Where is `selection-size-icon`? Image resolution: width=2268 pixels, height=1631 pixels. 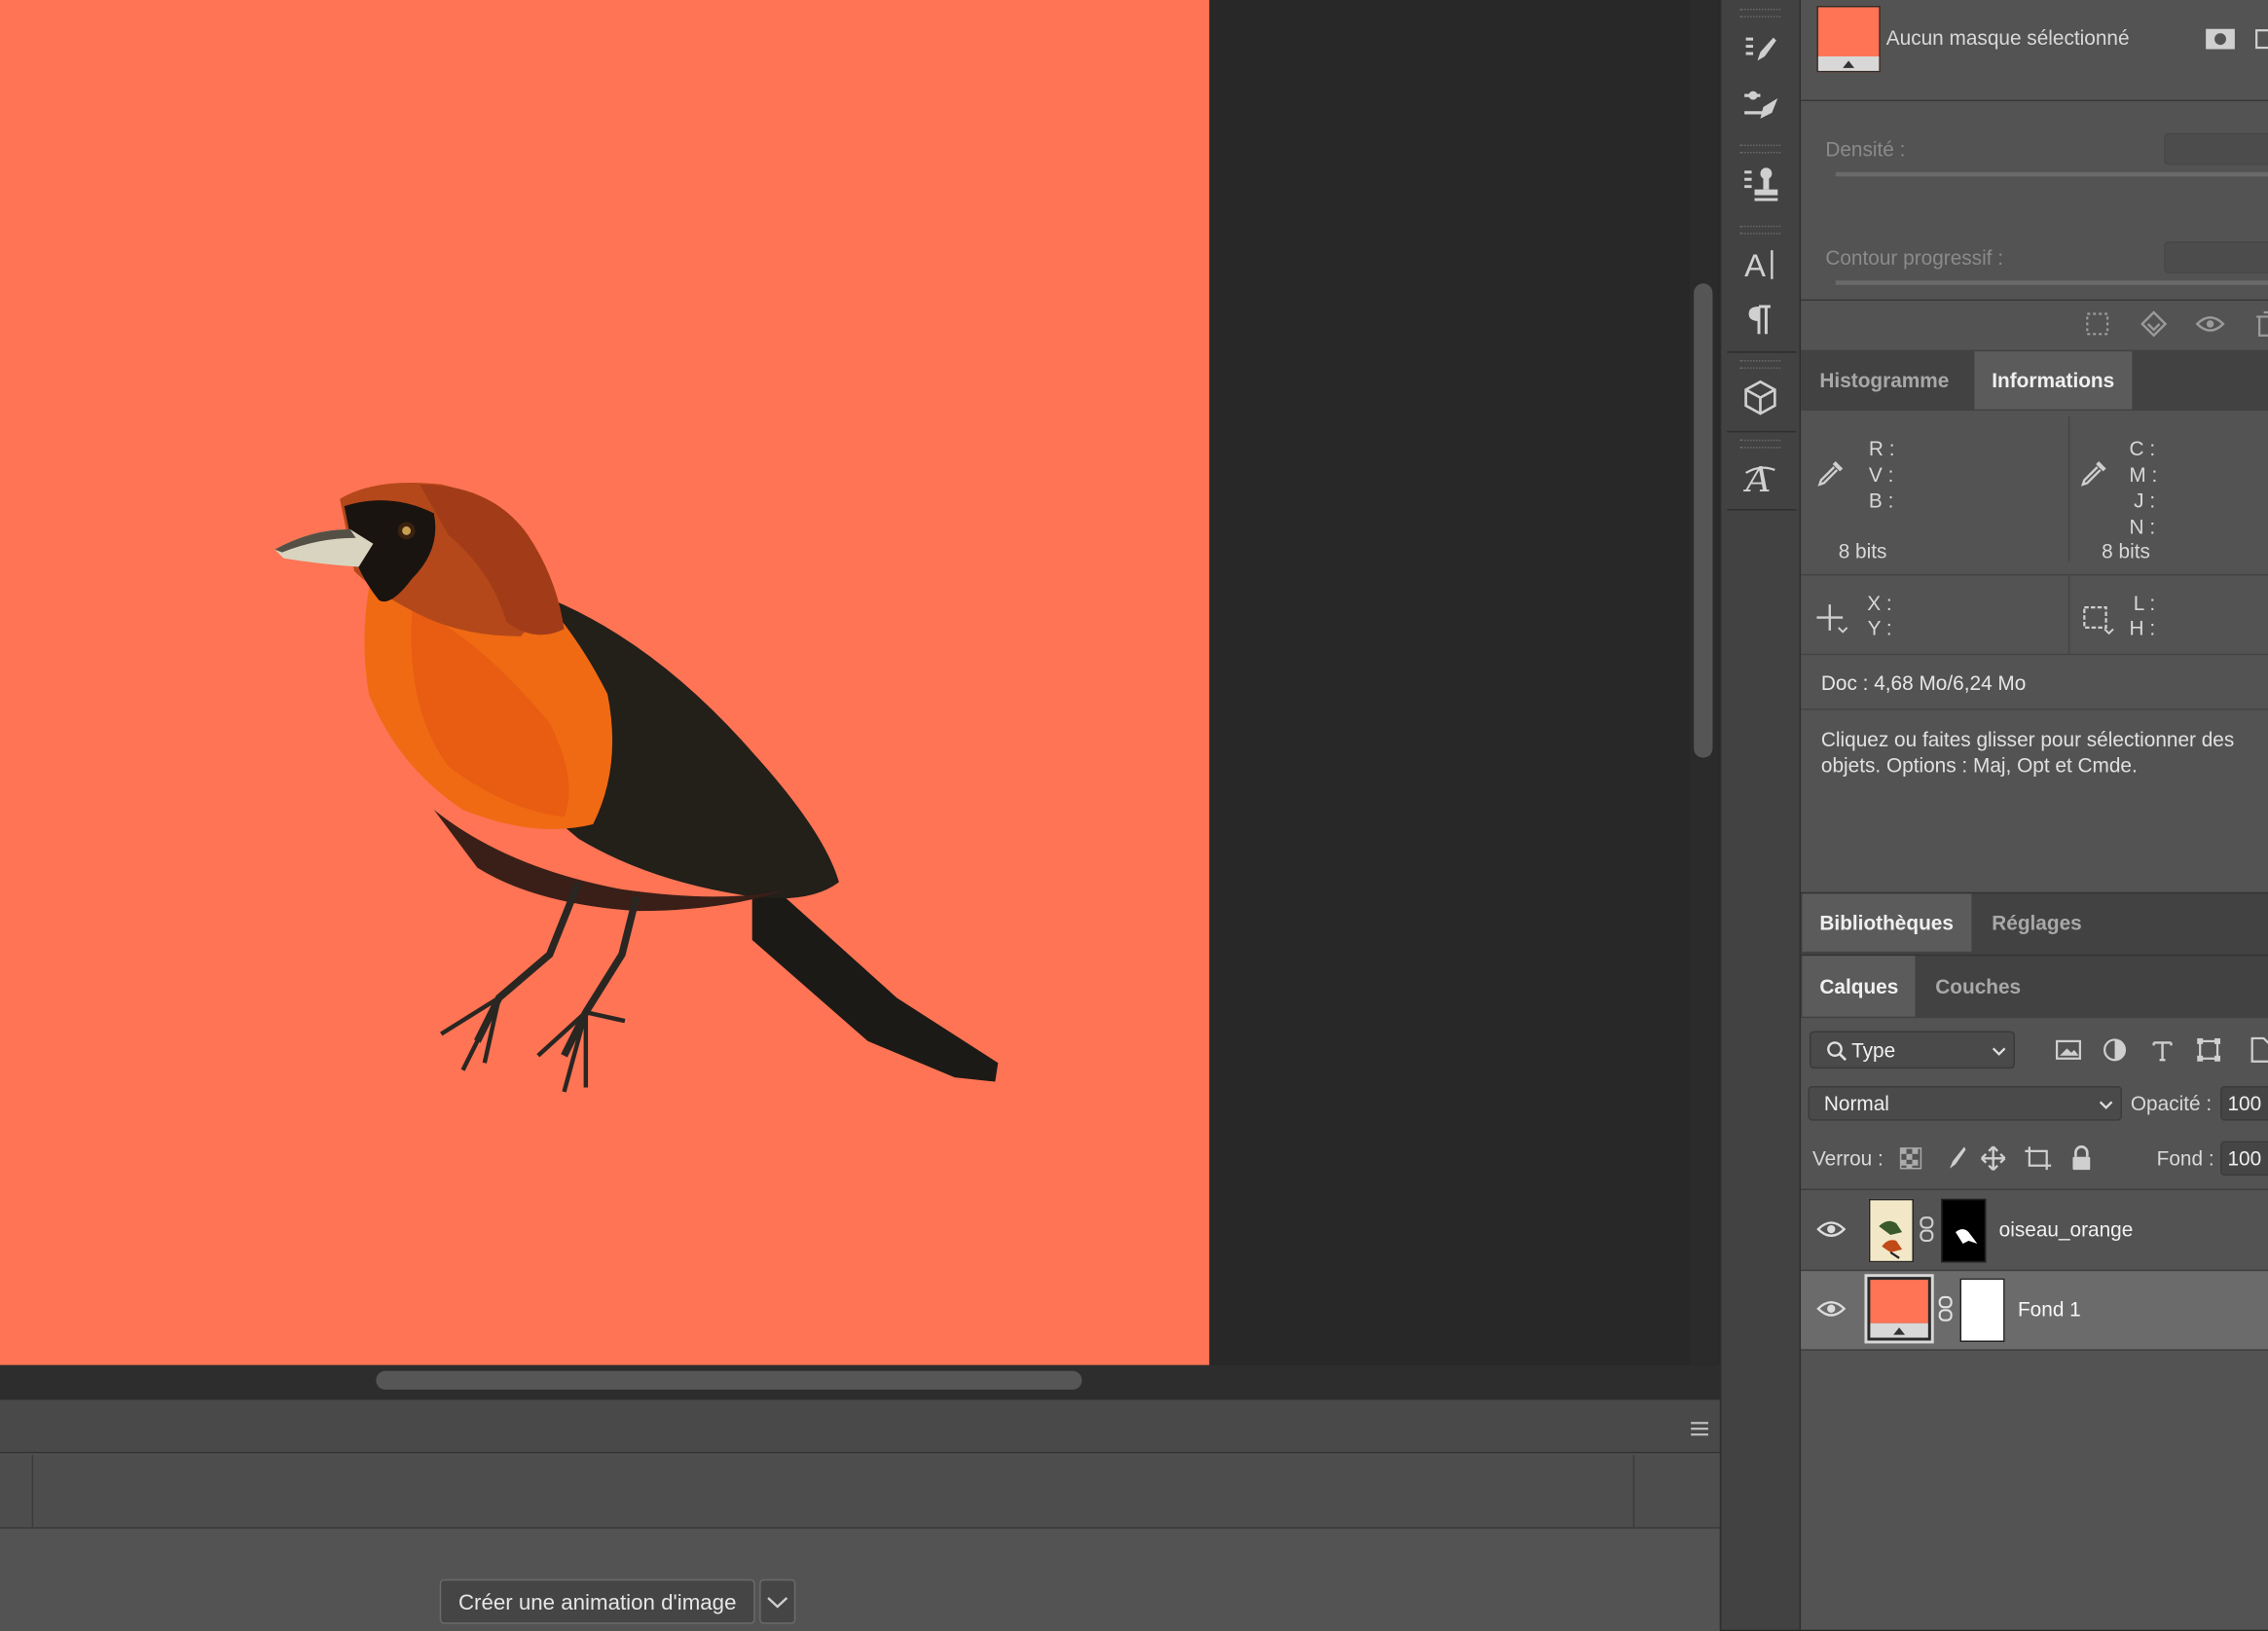 selection-size-icon is located at coordinates (2097, 618).